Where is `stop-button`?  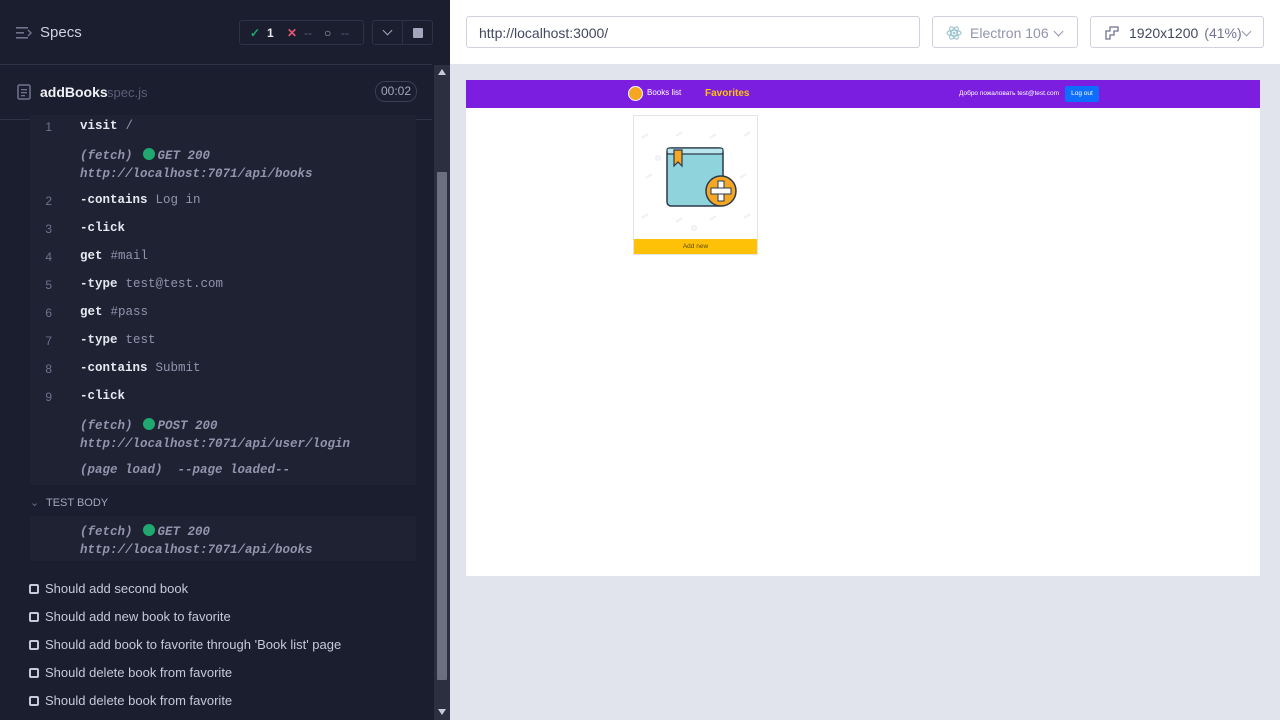 stop-button is located at coordinates (418, 32).